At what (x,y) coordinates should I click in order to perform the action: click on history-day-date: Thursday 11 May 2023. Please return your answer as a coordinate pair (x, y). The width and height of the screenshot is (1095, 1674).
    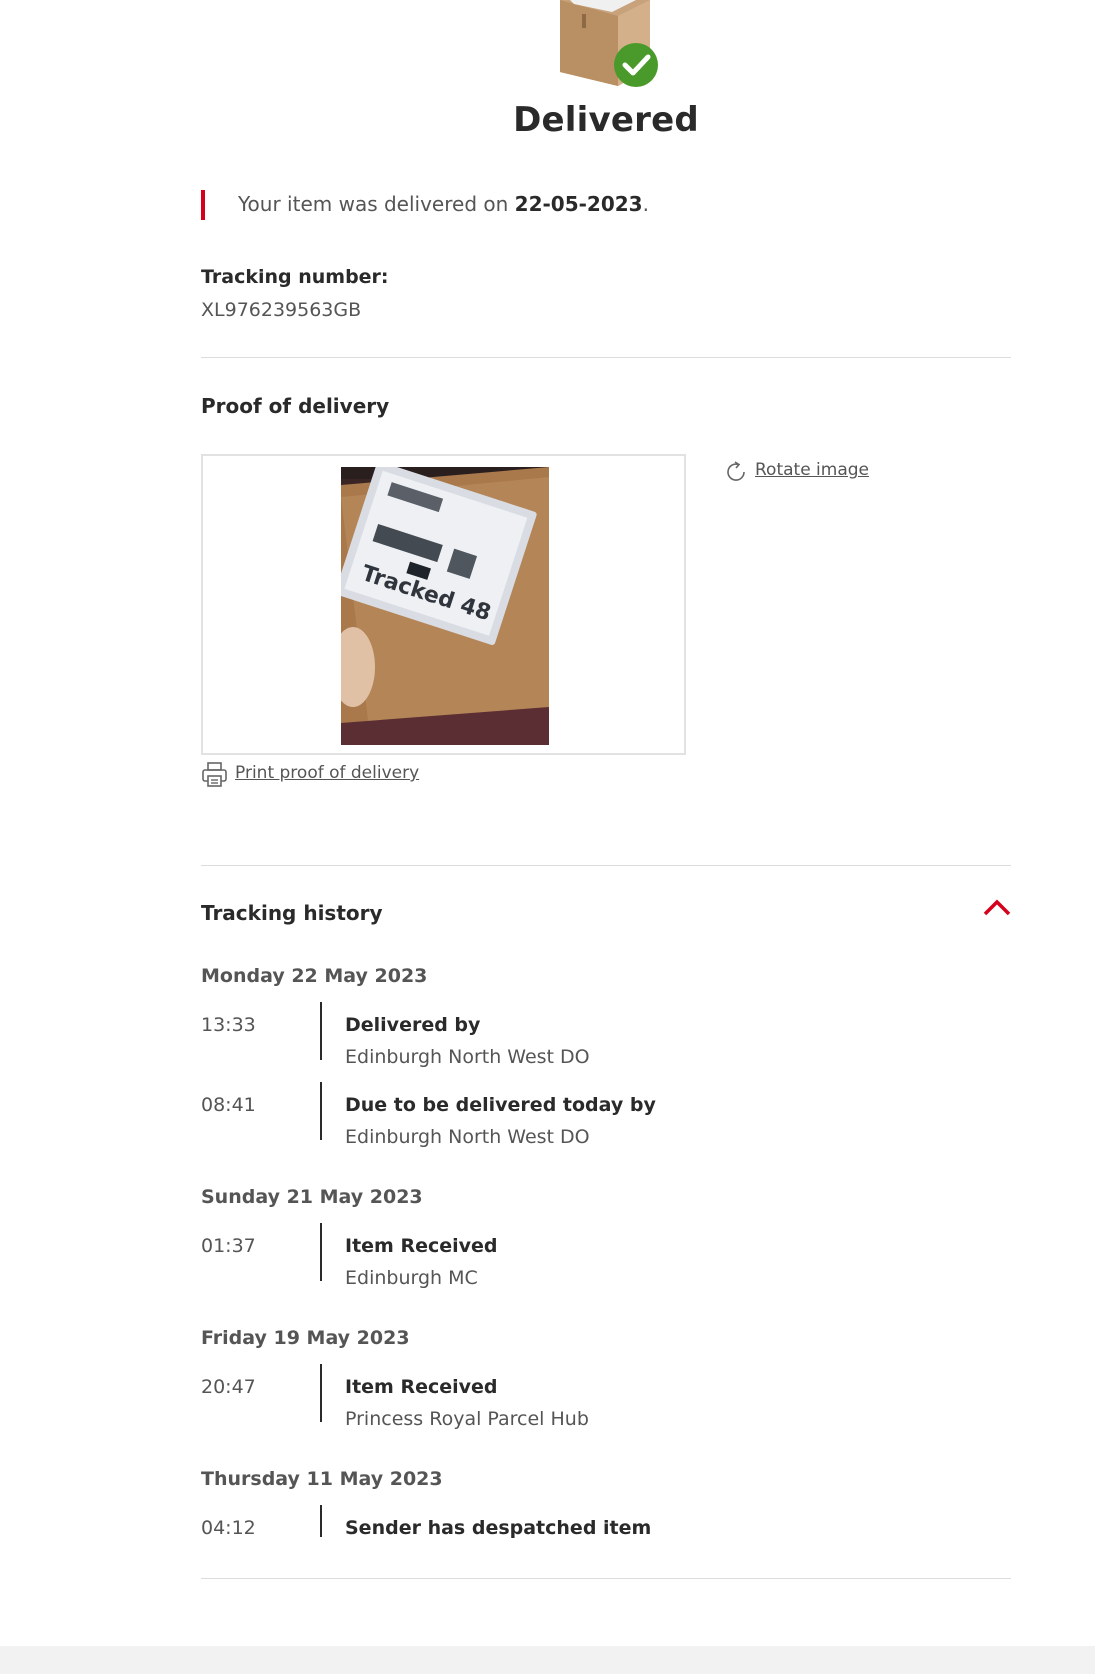
    Looking at the image, I should click on (322, 1479).